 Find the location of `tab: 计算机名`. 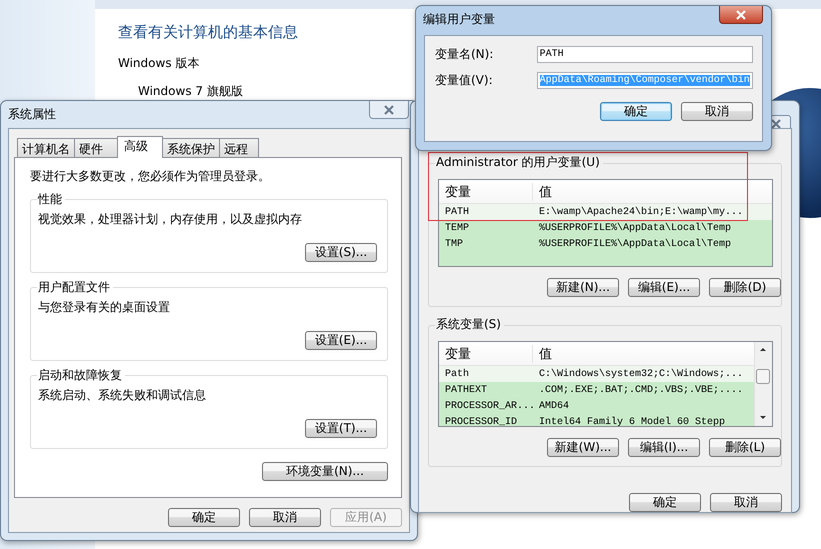

tab: 计算机名 is located at coordinates (46, 147).